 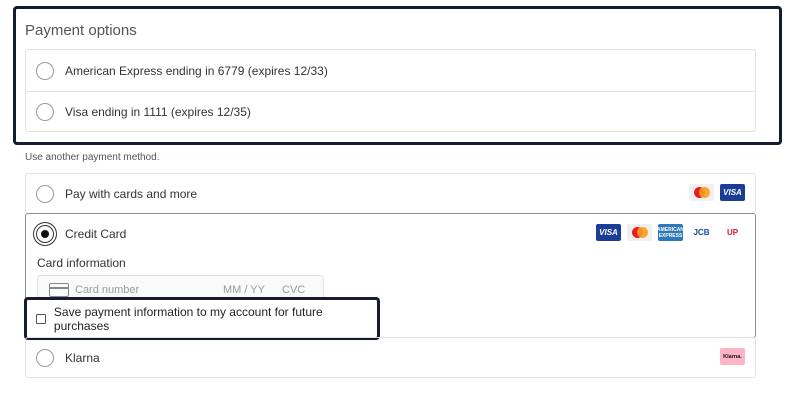 What do you see at coordinates (59, 290) in the screenshot?
I see `credit-card-icon` at bounding box center [59, 290].